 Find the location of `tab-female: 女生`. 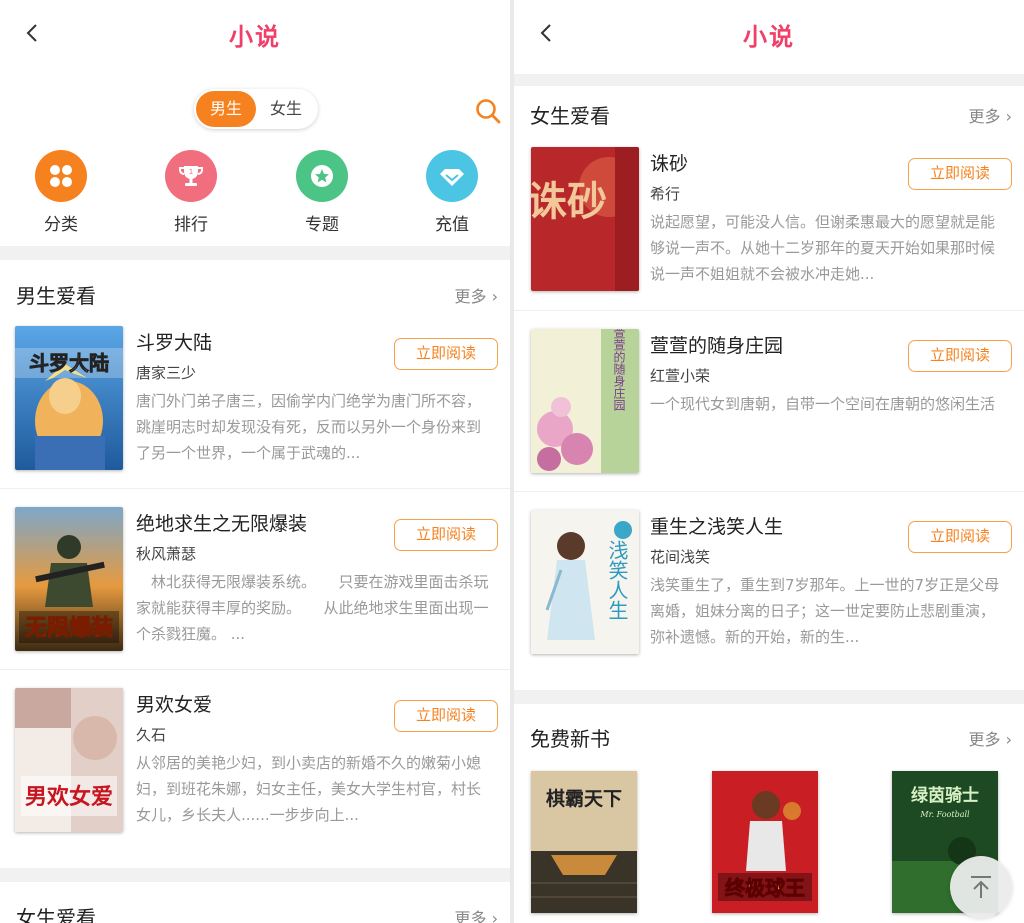

tab-female: 女生 is located at coordinates (286, 109).